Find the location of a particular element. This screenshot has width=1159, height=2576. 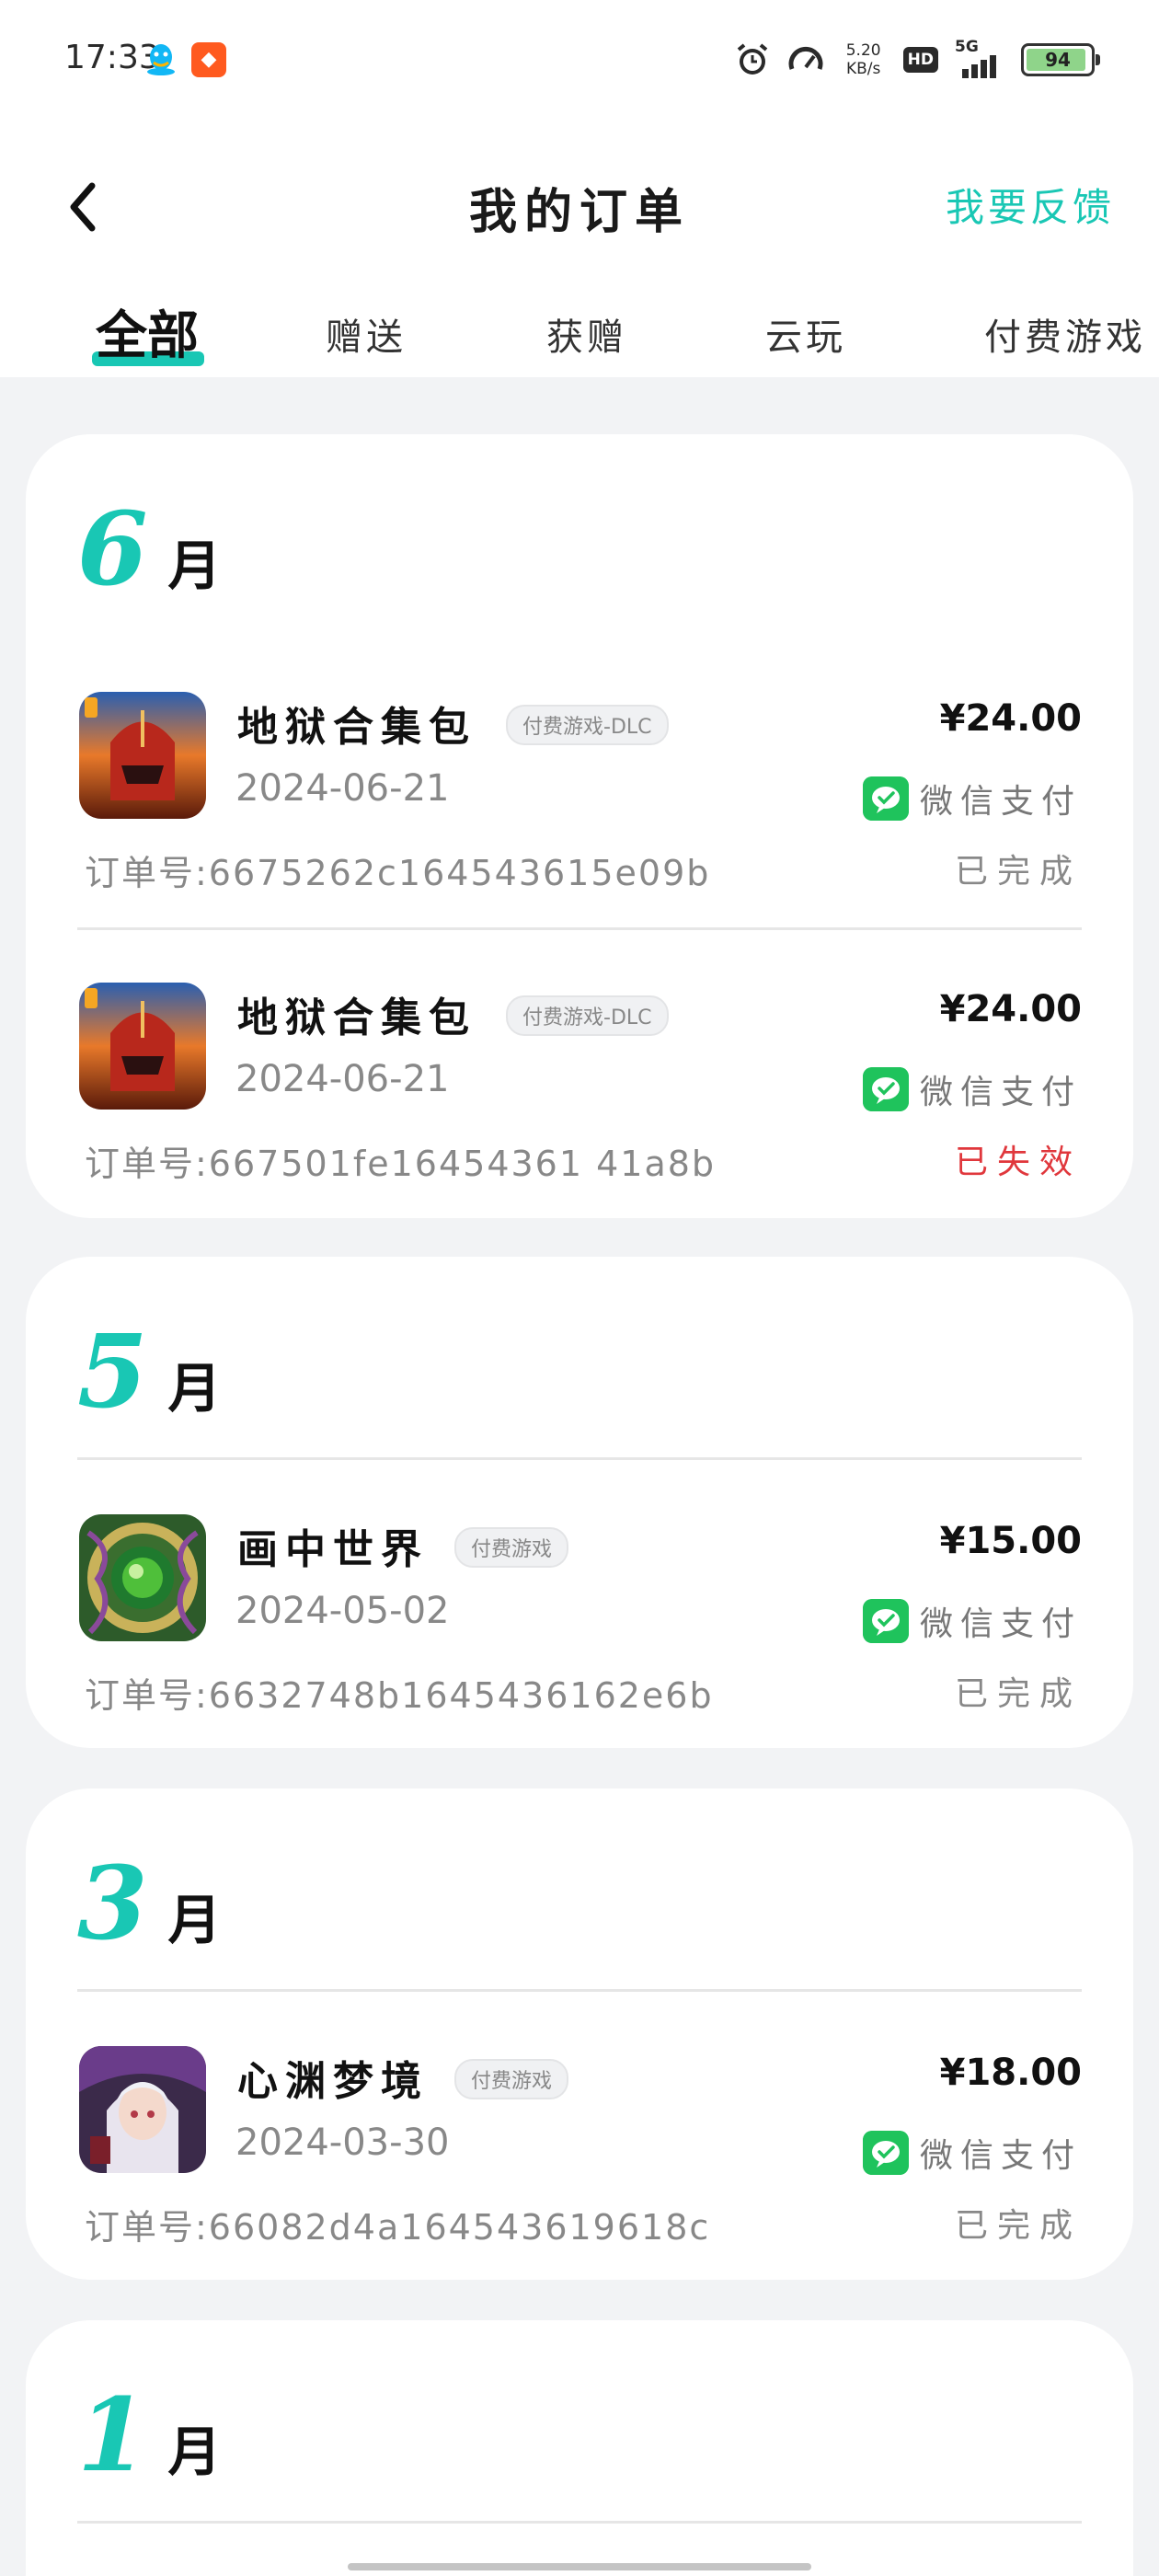

order-status: 已失效 is located at coordinates (1018, 1162).